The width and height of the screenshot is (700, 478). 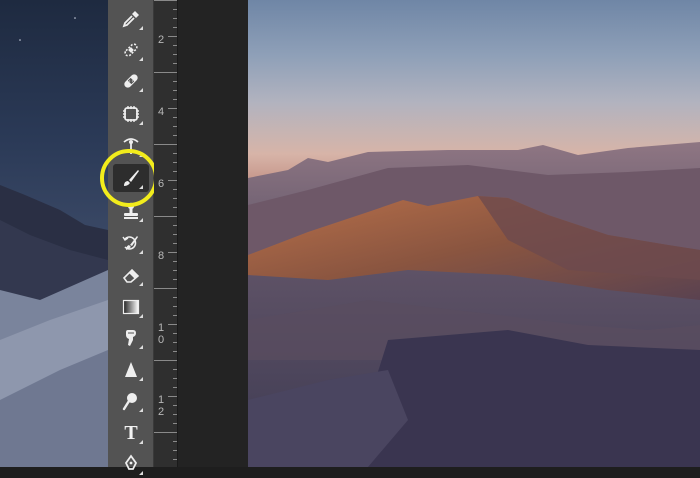 I want to click on tool-eraser, so click(x=131, y=275).